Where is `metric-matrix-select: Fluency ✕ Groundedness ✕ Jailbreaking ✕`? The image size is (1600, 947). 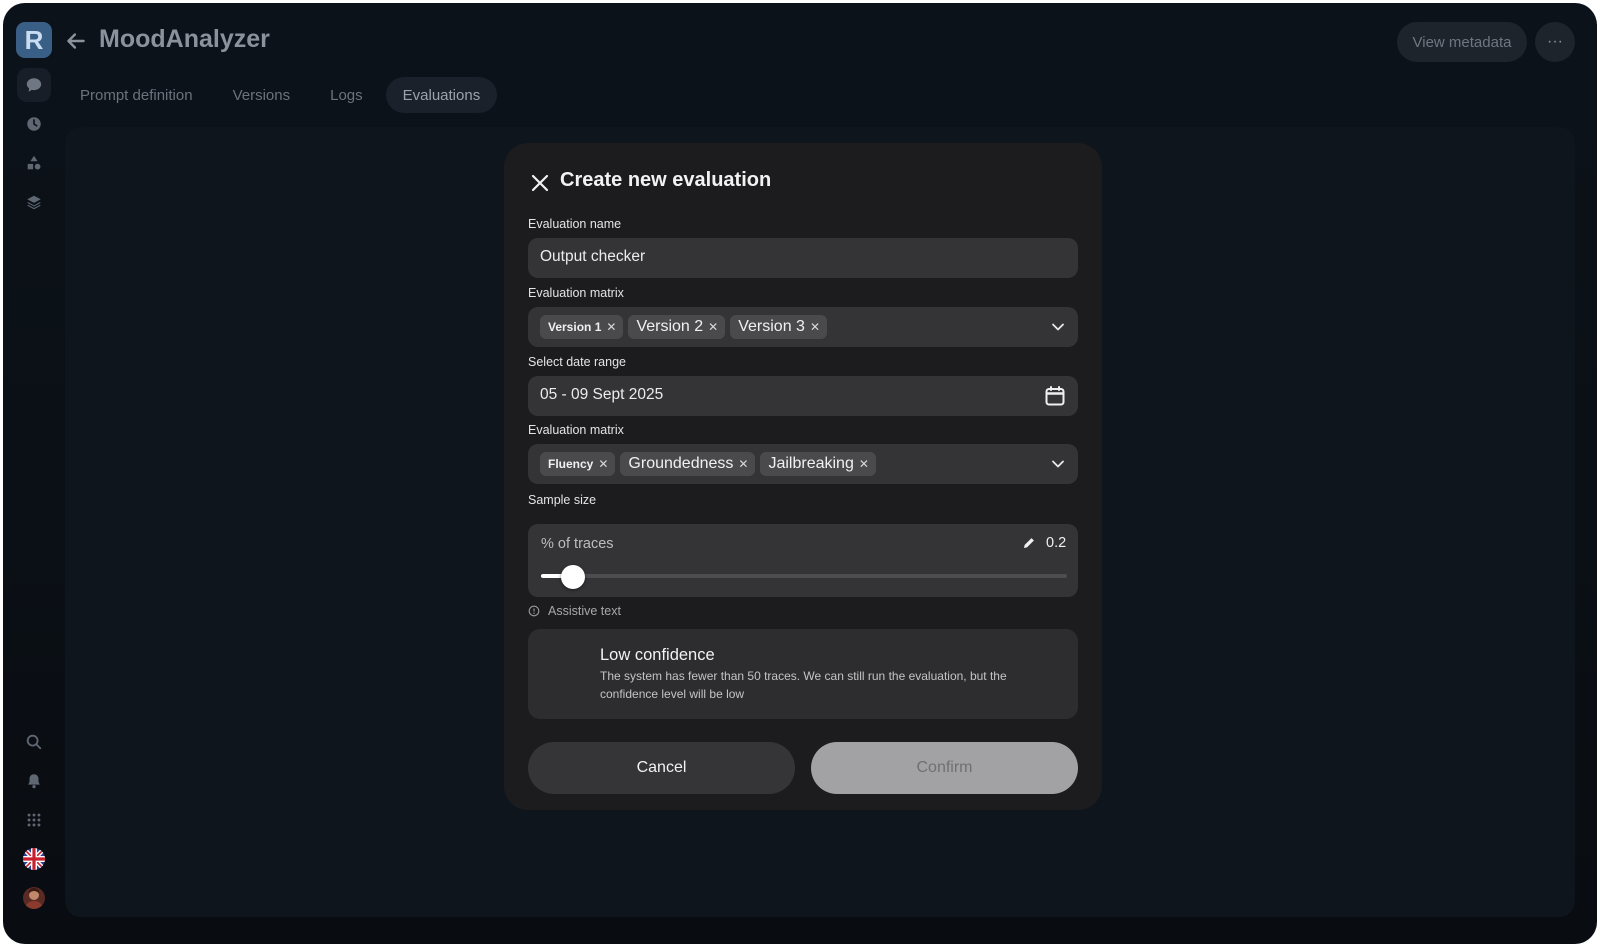
metric-matrix-select: Fluency ✕ Groundedness ✕ Jailbreaking ✕ is located at coordinates (803, 464).